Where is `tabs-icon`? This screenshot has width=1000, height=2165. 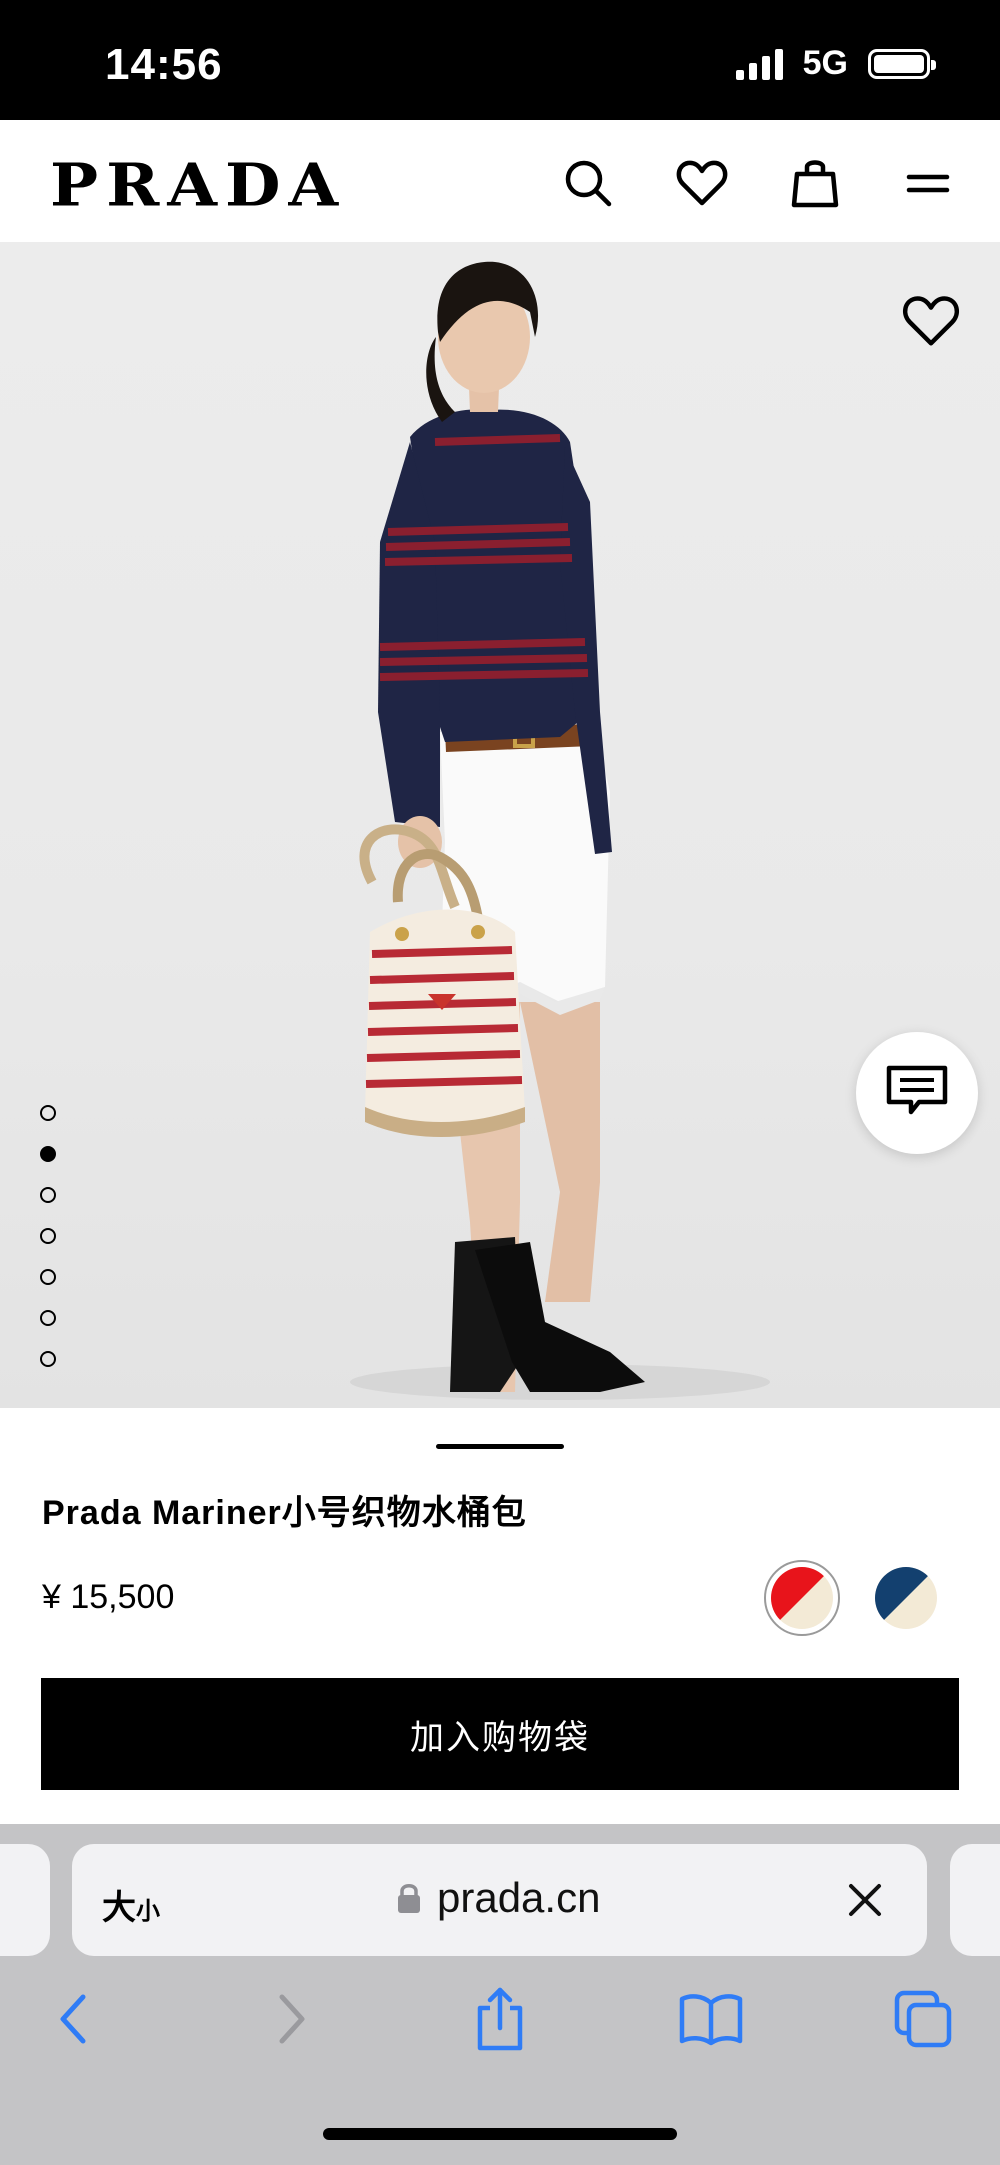
tabs-icon is located at coordinates (923, 2019).